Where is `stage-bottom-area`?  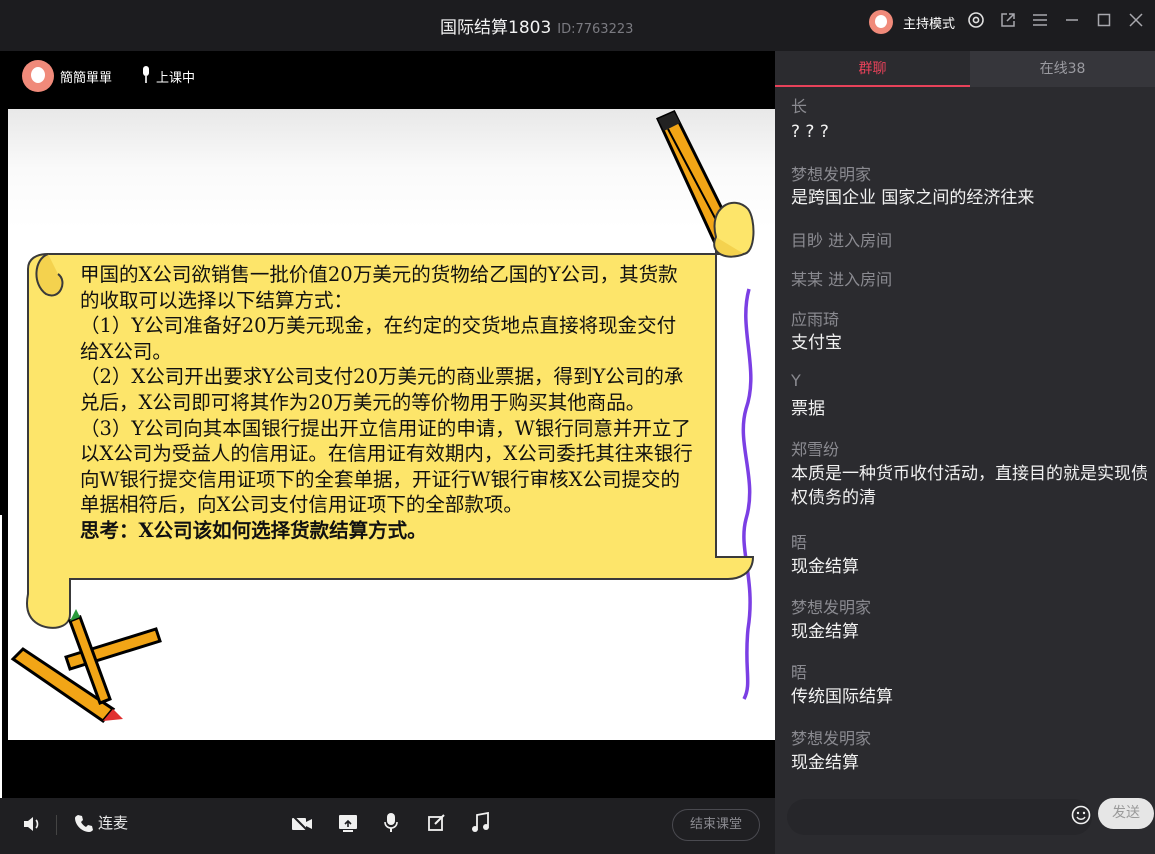 stage-bottom-area is located at coordinates (391, 769).